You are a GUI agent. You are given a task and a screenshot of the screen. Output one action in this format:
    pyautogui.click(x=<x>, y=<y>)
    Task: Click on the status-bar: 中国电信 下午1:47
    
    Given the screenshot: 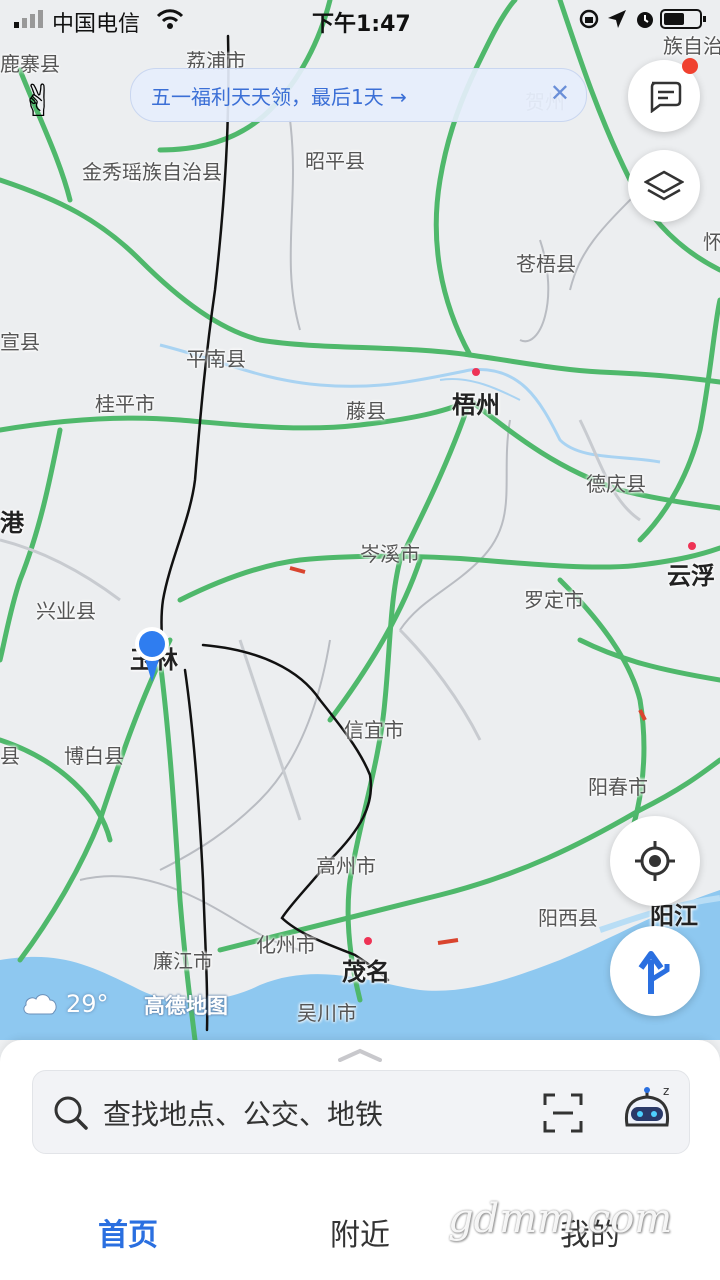 What is the action you would take?
    pyautogui.click(x=360, y=20)
    